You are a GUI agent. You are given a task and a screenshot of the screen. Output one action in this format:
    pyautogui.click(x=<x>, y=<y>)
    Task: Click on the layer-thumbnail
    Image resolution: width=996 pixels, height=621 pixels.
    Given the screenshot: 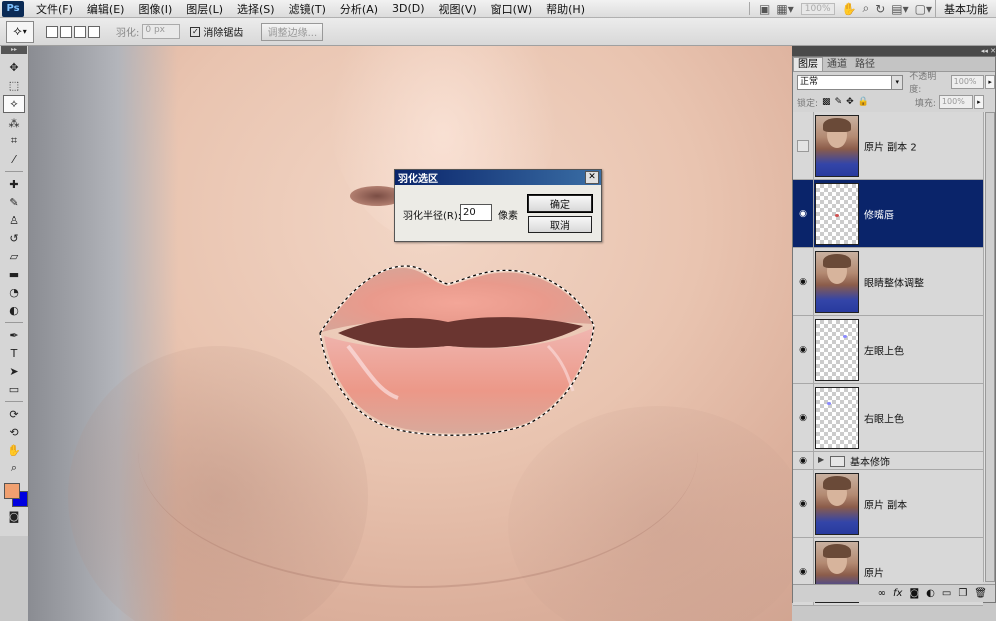 What is the action you would take?
    pyautogui.click(x=837, y=282)
    